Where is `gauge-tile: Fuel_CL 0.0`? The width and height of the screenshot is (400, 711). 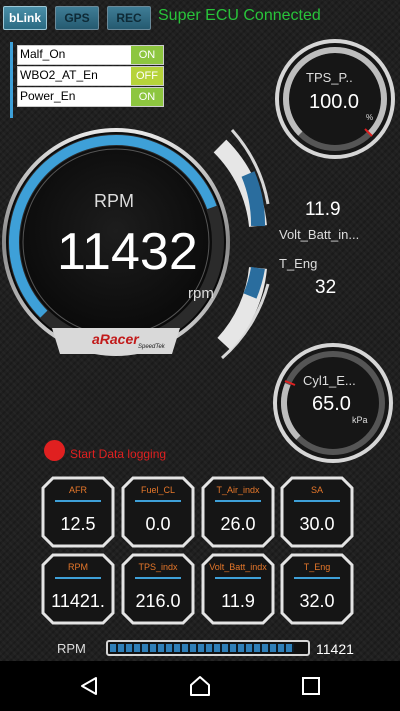 gauge-tile: Fuel_CL 0.0 is located at coordinates (158, 512).